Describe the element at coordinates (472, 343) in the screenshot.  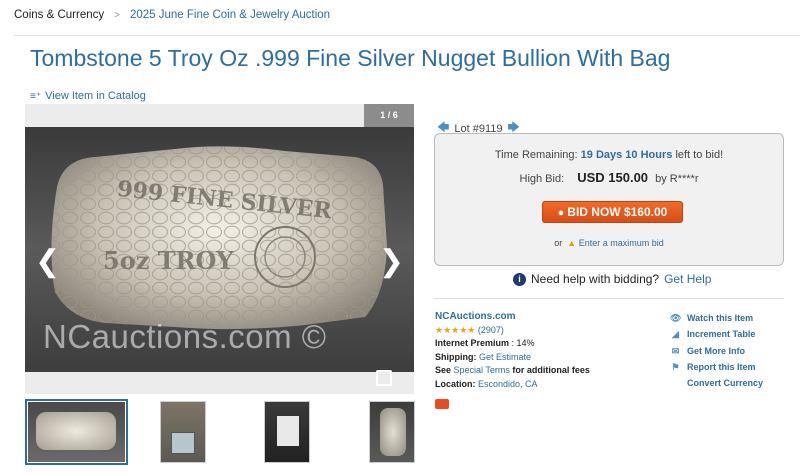
I see `internet-premium-label: Internet Premium` at that location.